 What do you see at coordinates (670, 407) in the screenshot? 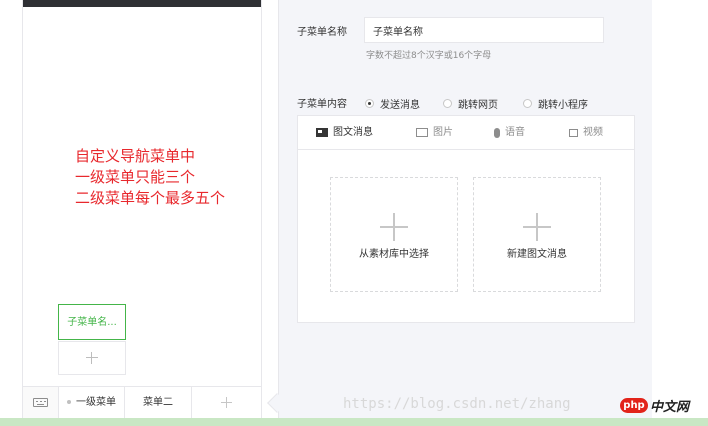
I see `php-site-name: 中文网` at bounding box center [670, 407].